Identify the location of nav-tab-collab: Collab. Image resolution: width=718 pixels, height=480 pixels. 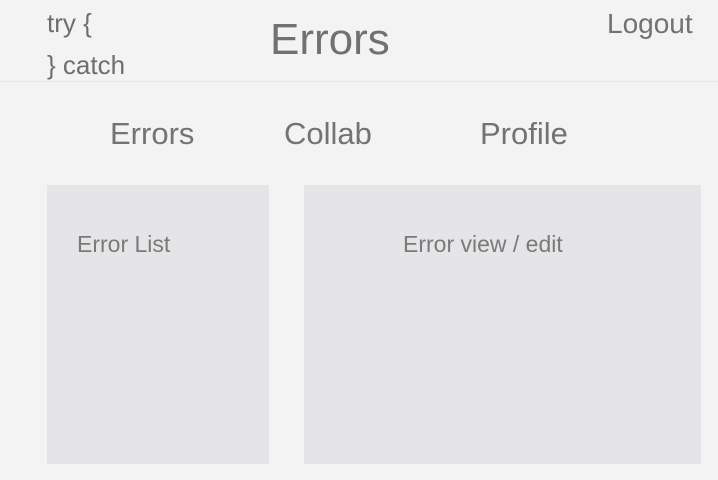
(328, 134).